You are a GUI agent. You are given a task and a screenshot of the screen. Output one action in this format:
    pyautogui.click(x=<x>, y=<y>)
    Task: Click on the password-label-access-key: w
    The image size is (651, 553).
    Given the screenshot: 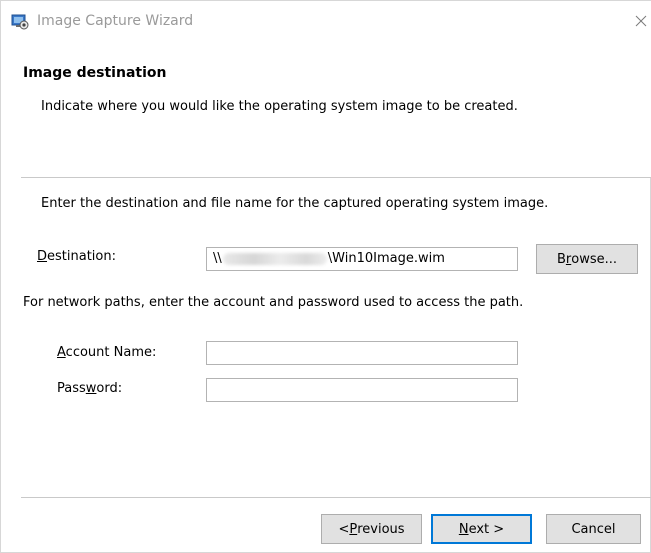 What is the action you would take?
    pyautogui.click(x=91, y=388)
    